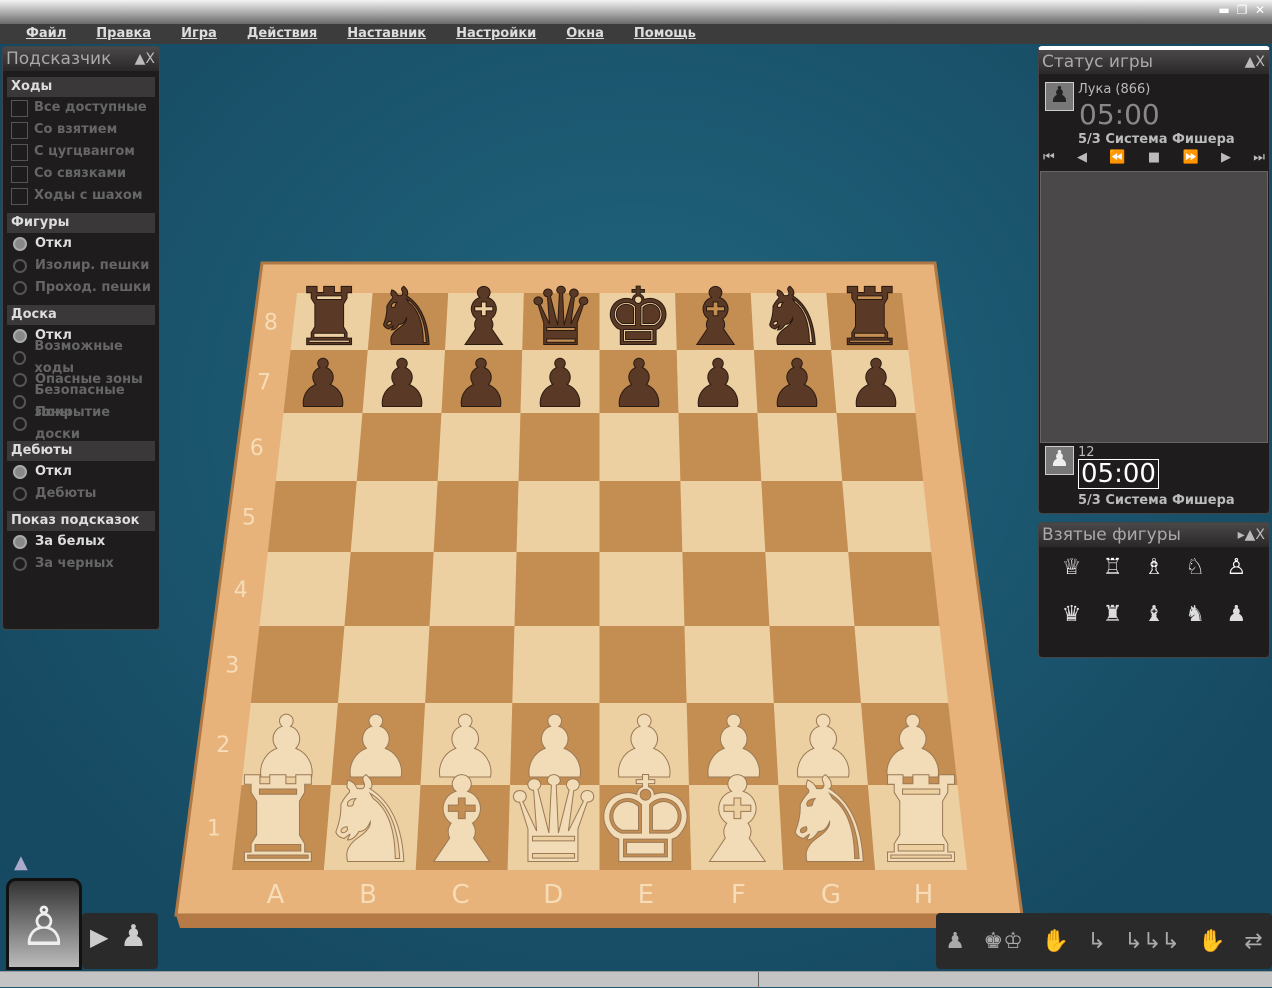 This screenshot has height=988, width=1272. Describe the element at coordinates (642, 589) in the screenshot. I see `square-e4` at that location.